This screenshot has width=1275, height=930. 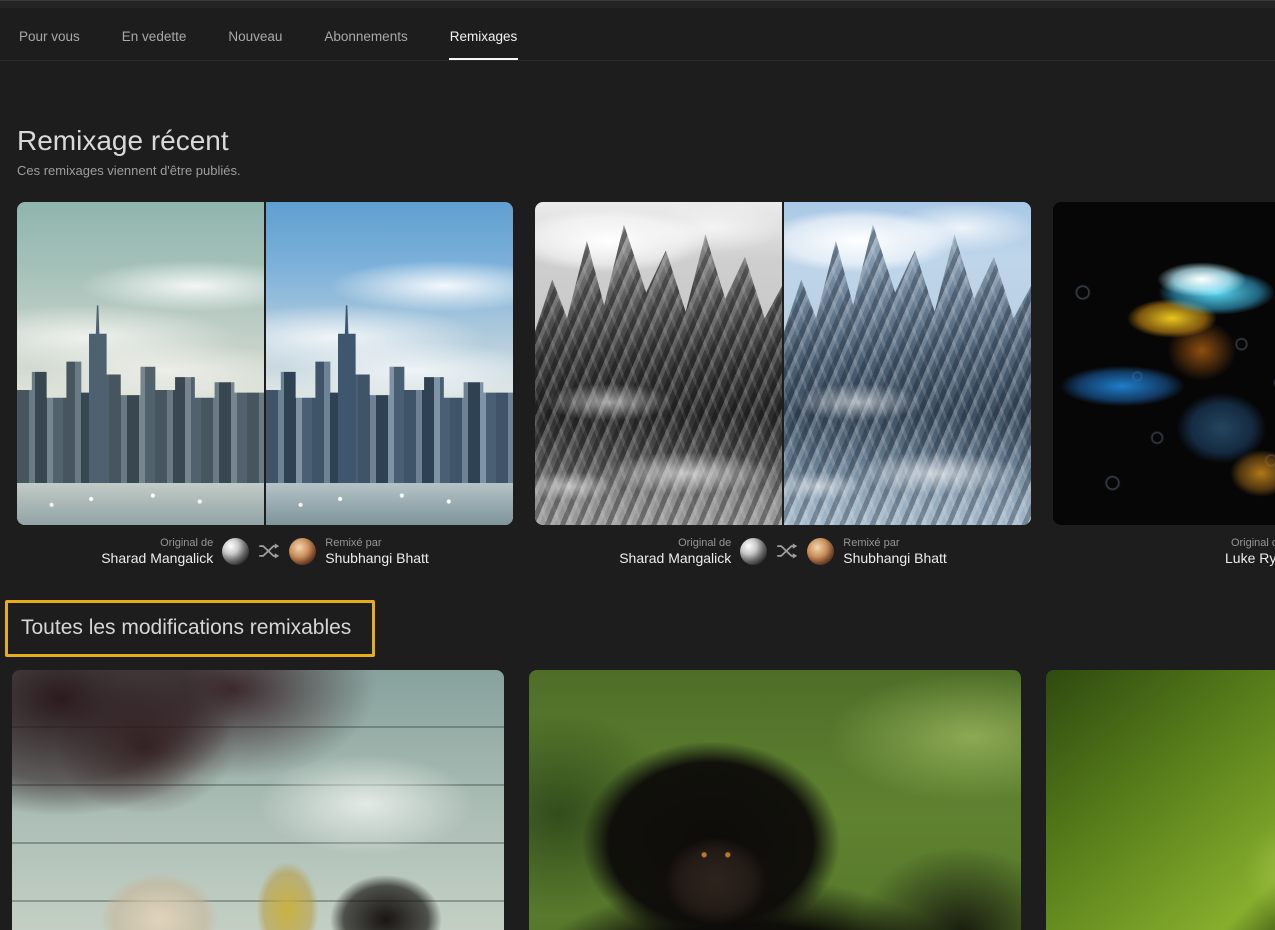 I want to click on tab-en-vedette: En vedette, so click(x=154, y=44).